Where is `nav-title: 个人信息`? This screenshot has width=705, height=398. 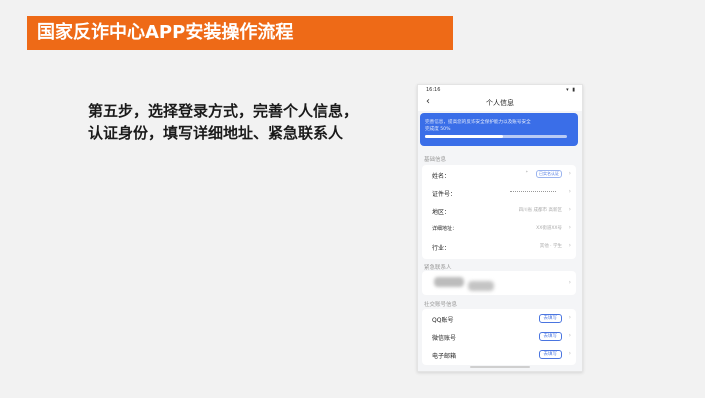 nav-title: 个人信息 is located at coordinates (500, 103).